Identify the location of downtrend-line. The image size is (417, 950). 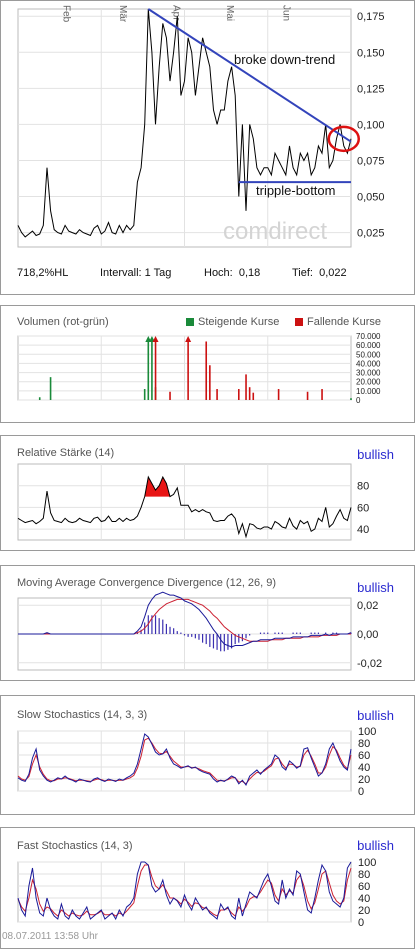
(249, 75).